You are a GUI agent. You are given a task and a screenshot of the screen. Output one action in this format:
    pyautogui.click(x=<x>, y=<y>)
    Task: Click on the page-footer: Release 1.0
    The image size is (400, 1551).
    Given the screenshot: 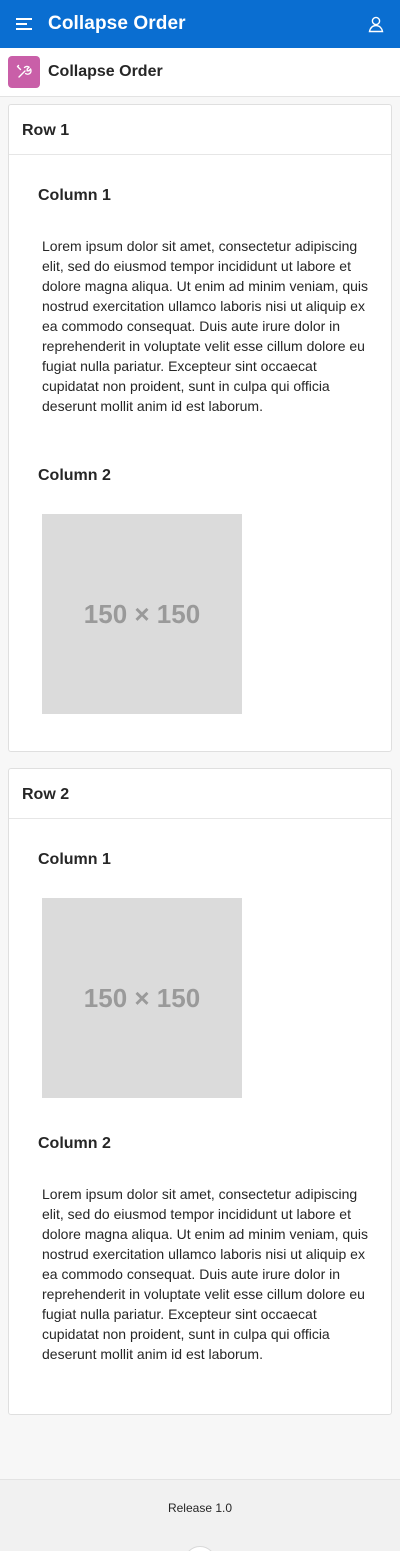 What is the action you would take?
    pyautogui.click(x=200, y=1515)
    